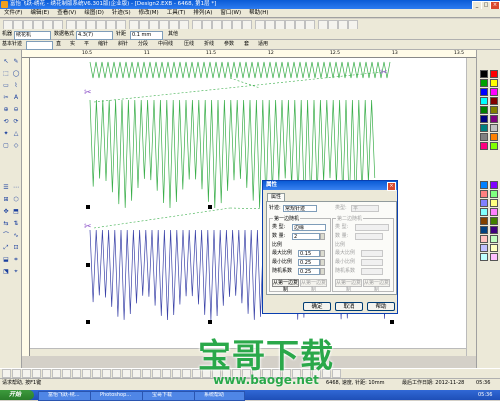  Describe the element at coordinates (309, 262) in the screenshot. I see `g1-min-input: 0.25` at that location.